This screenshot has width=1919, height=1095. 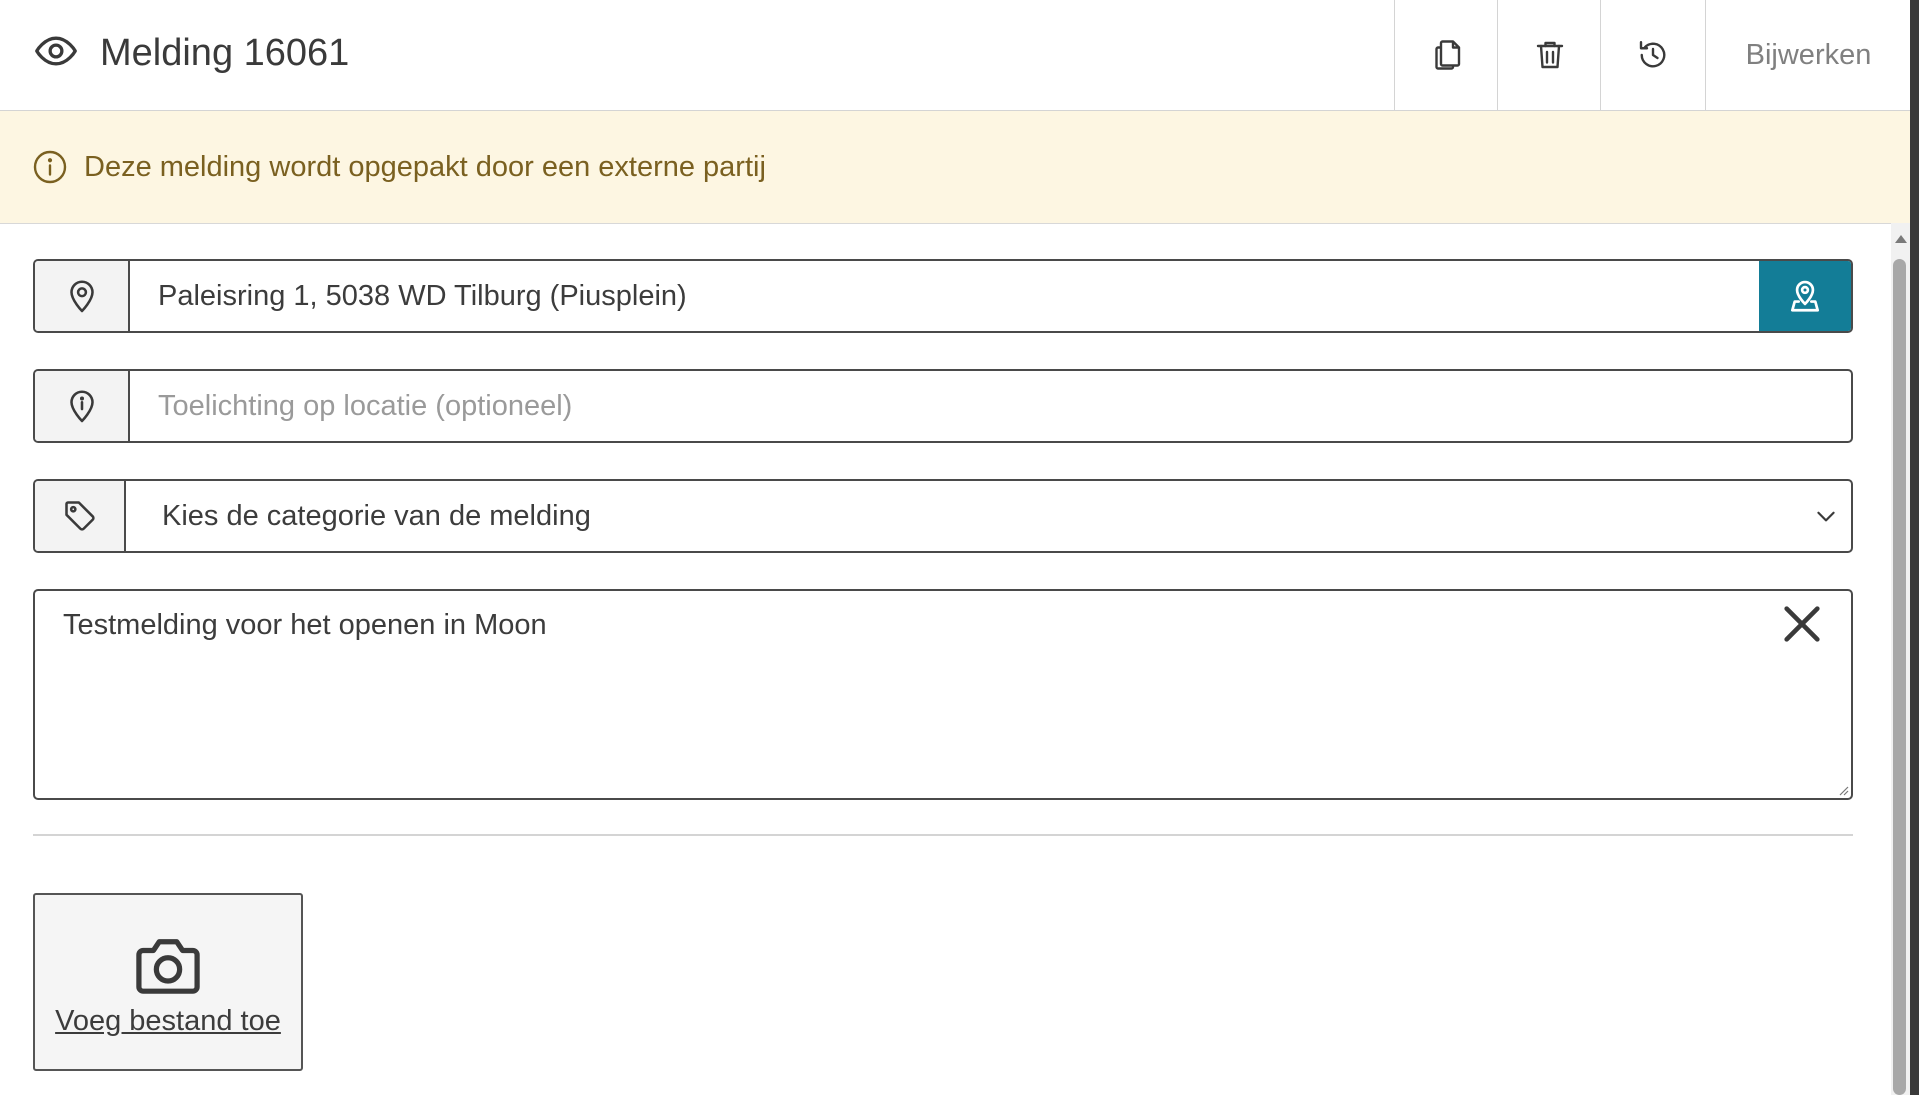 I want to click on history-icon, so click(x=1652, y=54).